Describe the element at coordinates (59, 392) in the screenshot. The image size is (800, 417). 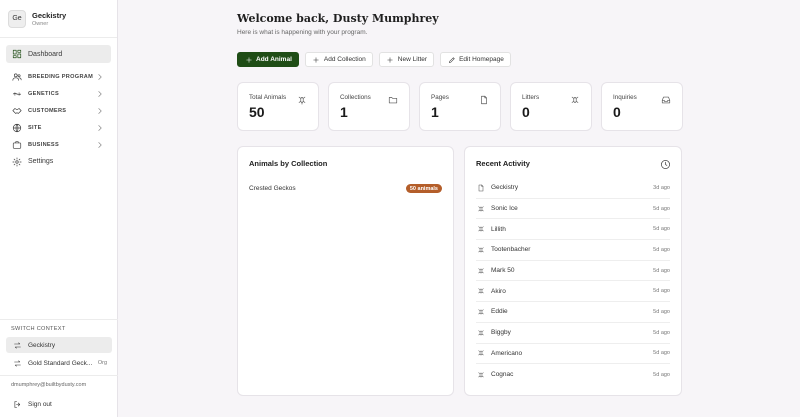
I see `user-footer: dmumphrey@builtbydusty.com Sign out` at that location.